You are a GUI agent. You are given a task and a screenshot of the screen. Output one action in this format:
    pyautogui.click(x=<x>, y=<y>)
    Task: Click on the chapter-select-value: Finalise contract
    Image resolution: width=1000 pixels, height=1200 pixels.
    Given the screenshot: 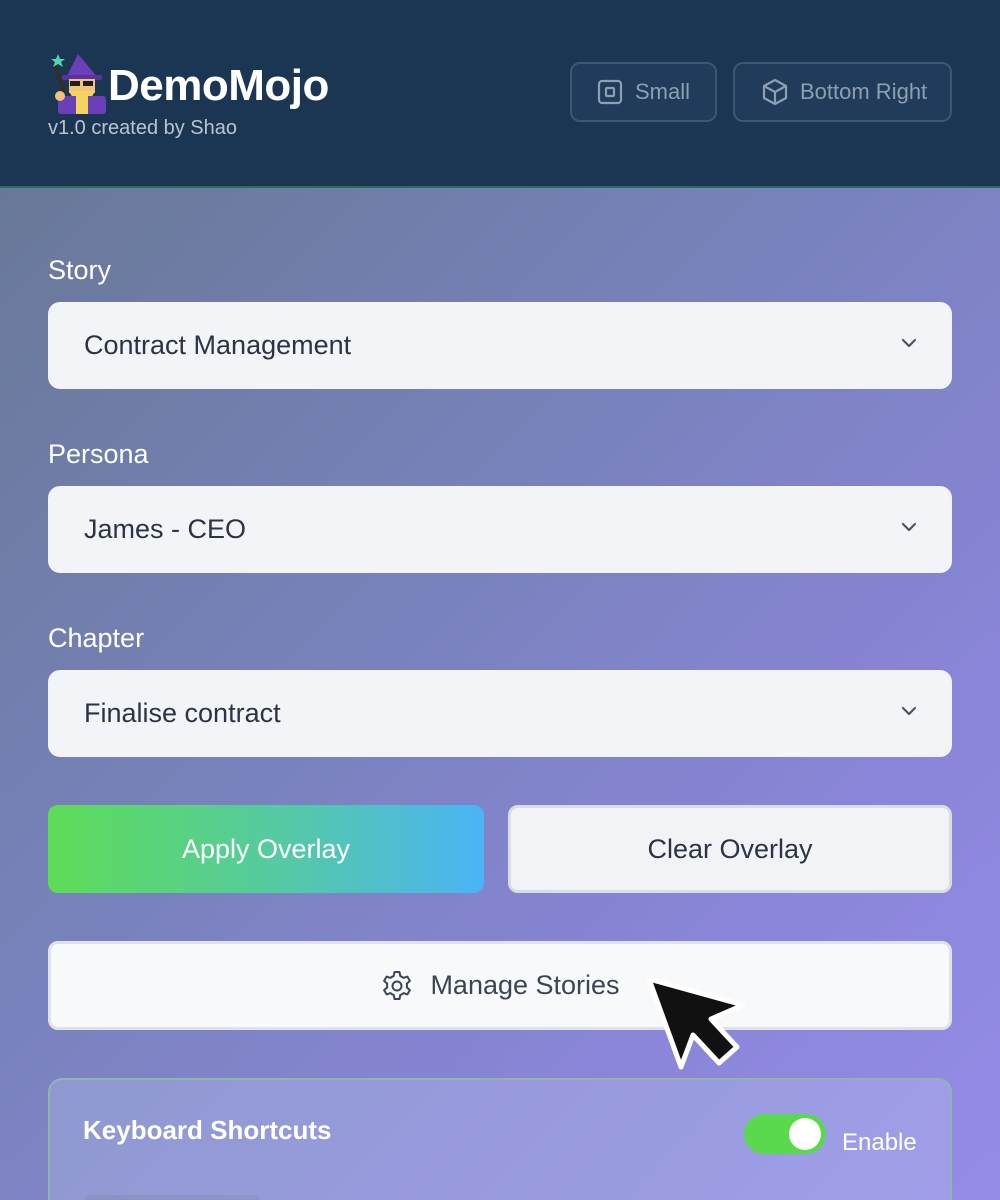 What is the action you would take?
    pyautogui.click(x=182, y=713)
    